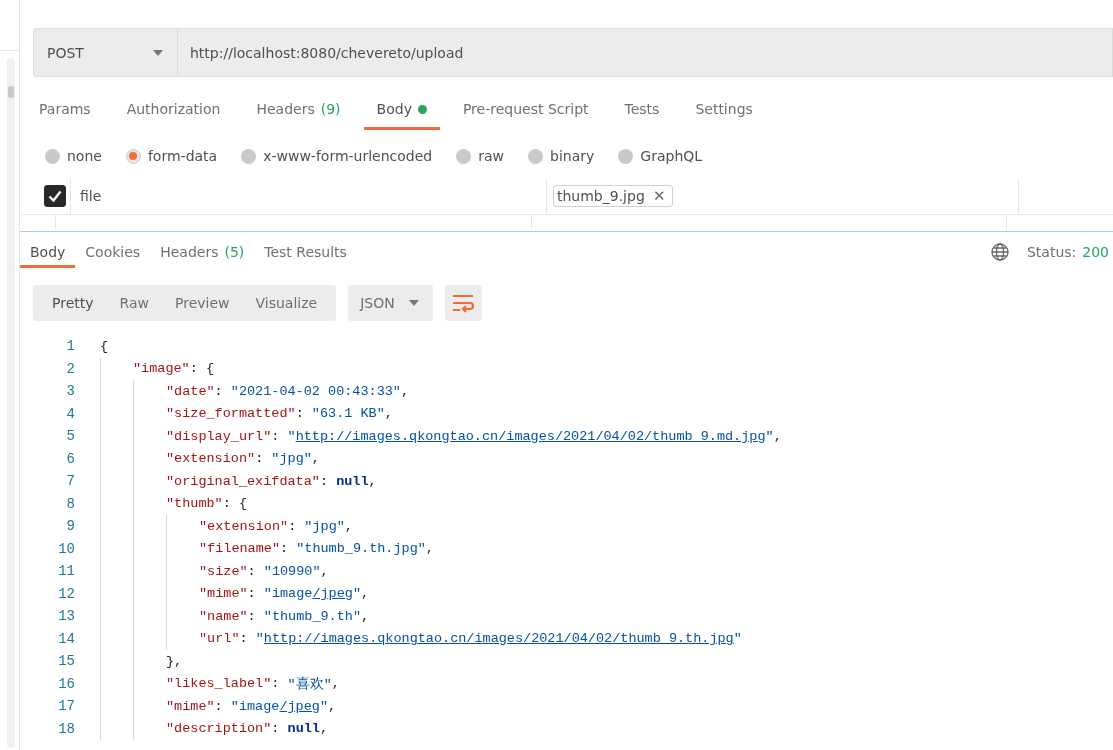  What do you see at coordinates (298, 113) in the screenshot?
I see `request-tab: Headers (9)` at bounding box center [298, 113].